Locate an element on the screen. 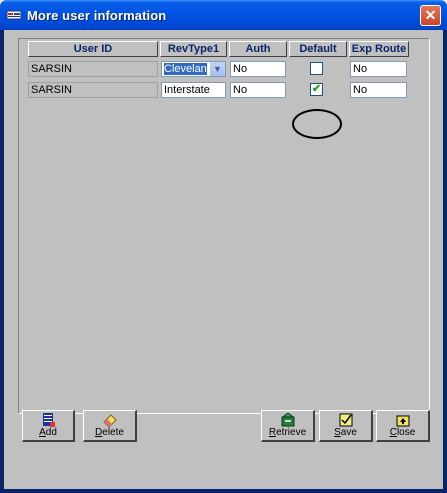  default-checkbox-checked: ✔ is located at coordinates (316, 89).